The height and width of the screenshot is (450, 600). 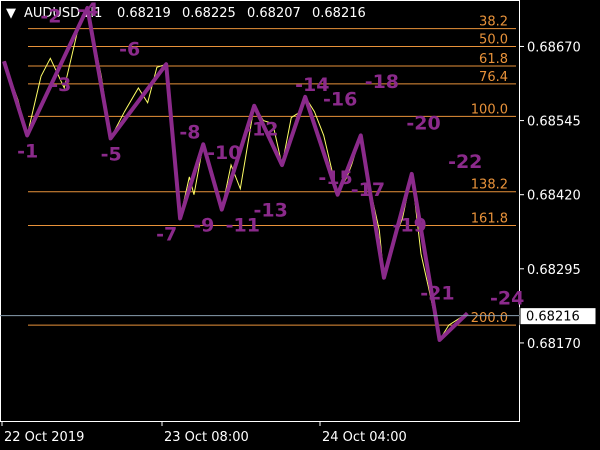 What do you see at coordinates (554, 47) in the screenshot?
I see `price-tick-0: 0.68670` at bounding box center [554, 47].